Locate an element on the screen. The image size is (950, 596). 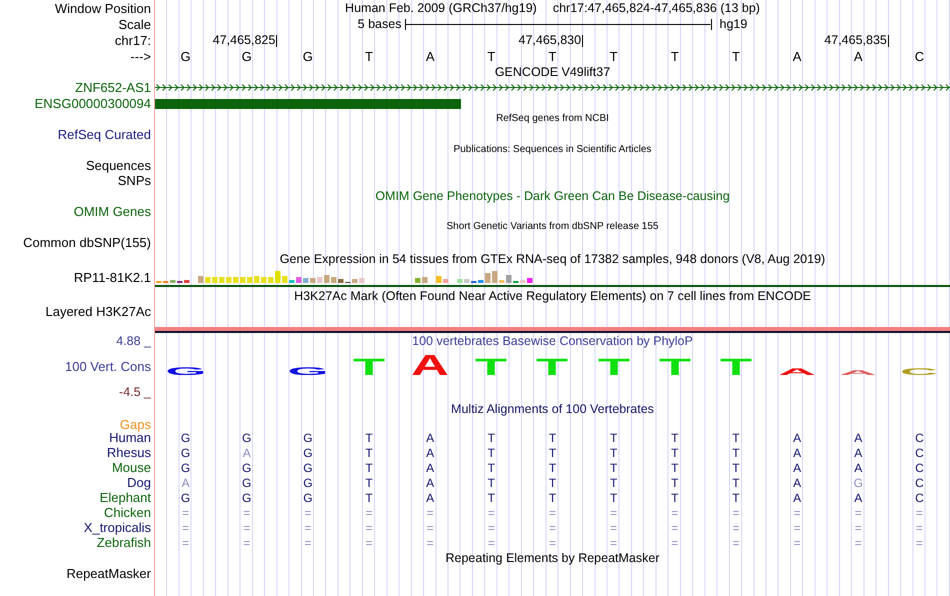
track-label: RefSeq Curated is located at coordinates (104, 134).